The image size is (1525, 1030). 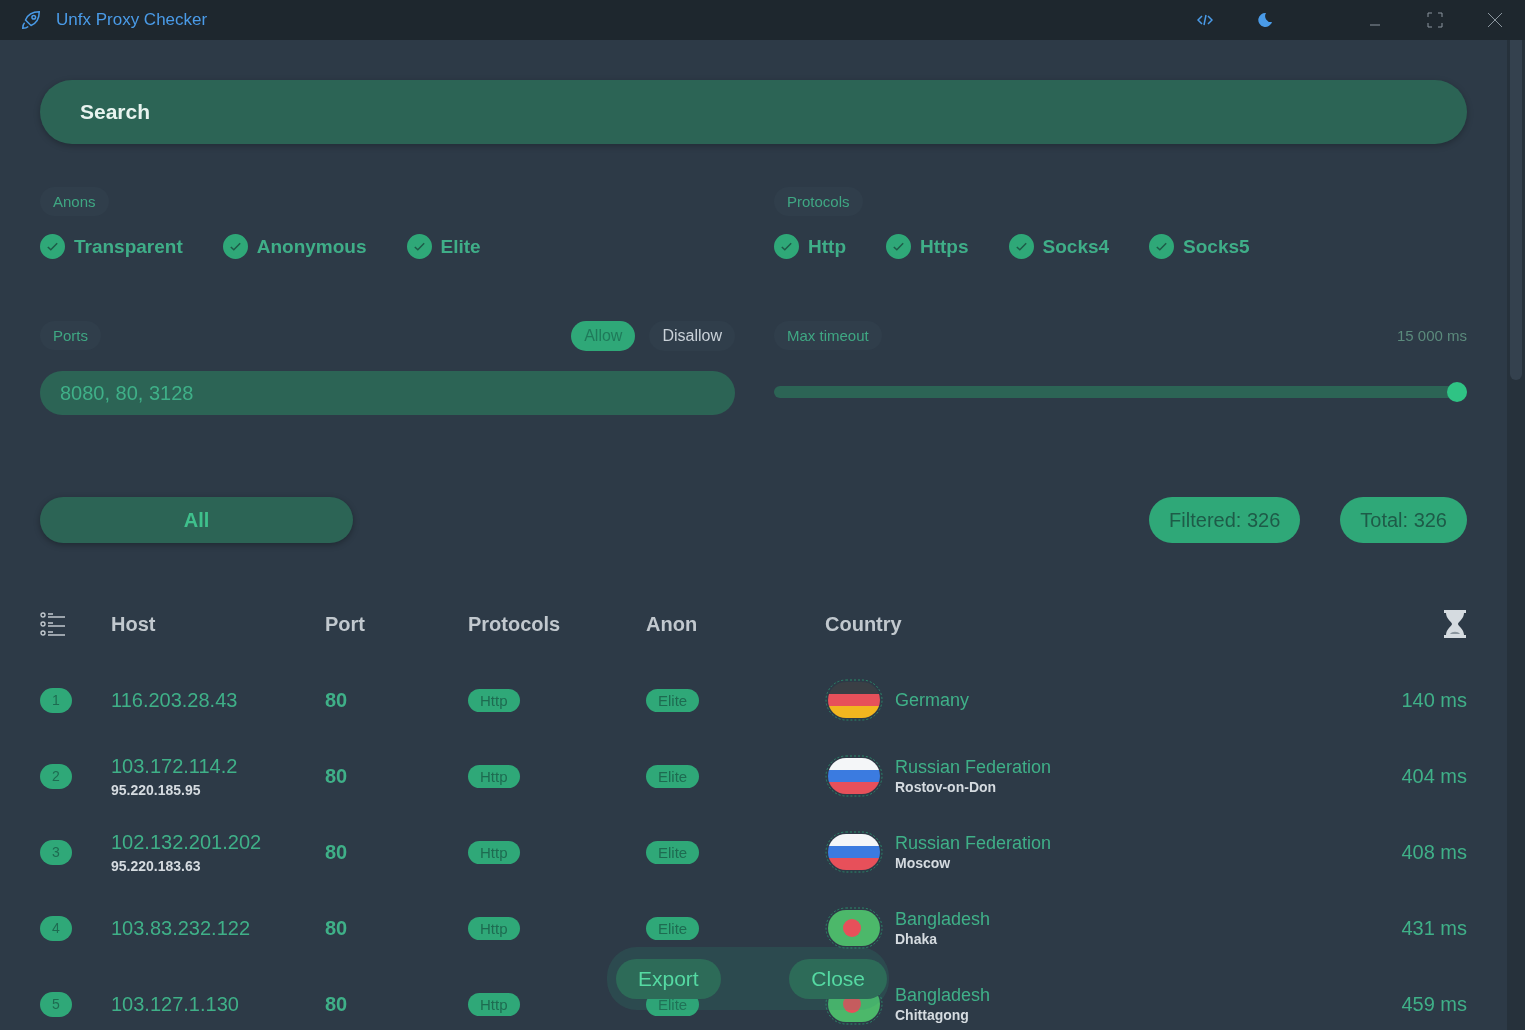 I want to click on host-address: 103.83.232.122, so click(x=181, y=928).